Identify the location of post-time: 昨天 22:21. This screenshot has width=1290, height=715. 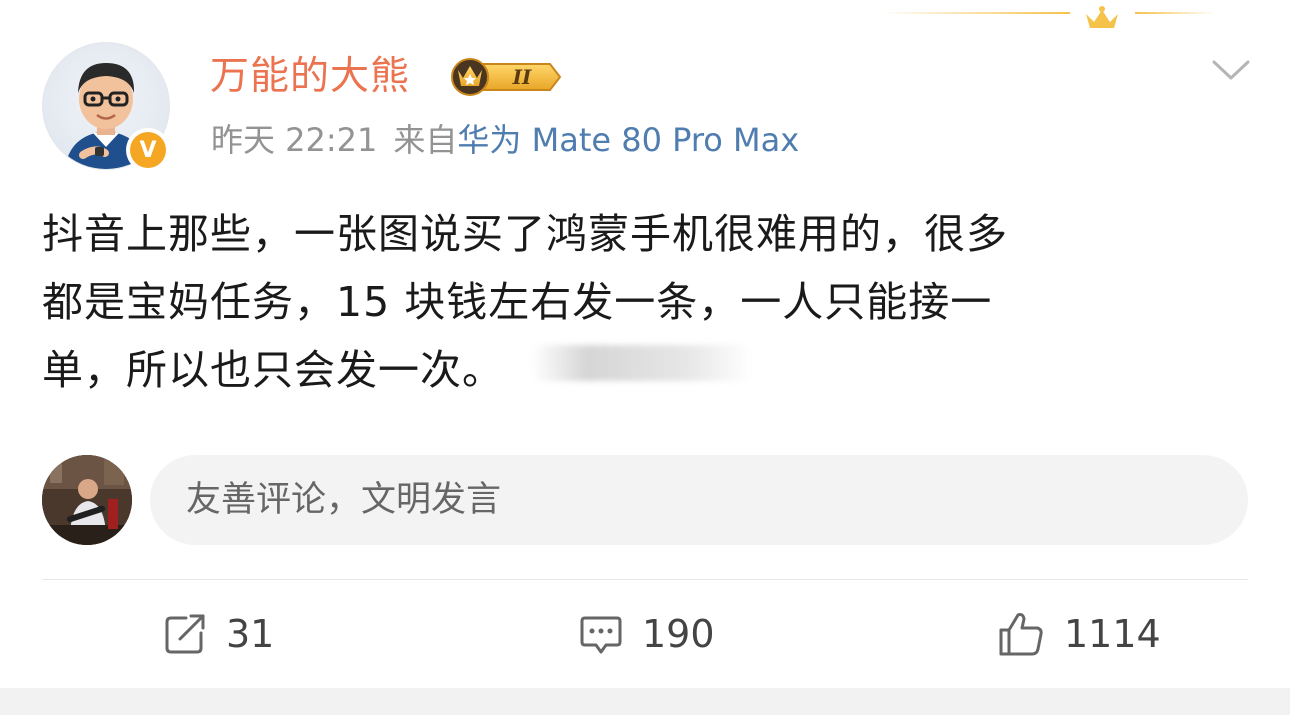
(294, 140).